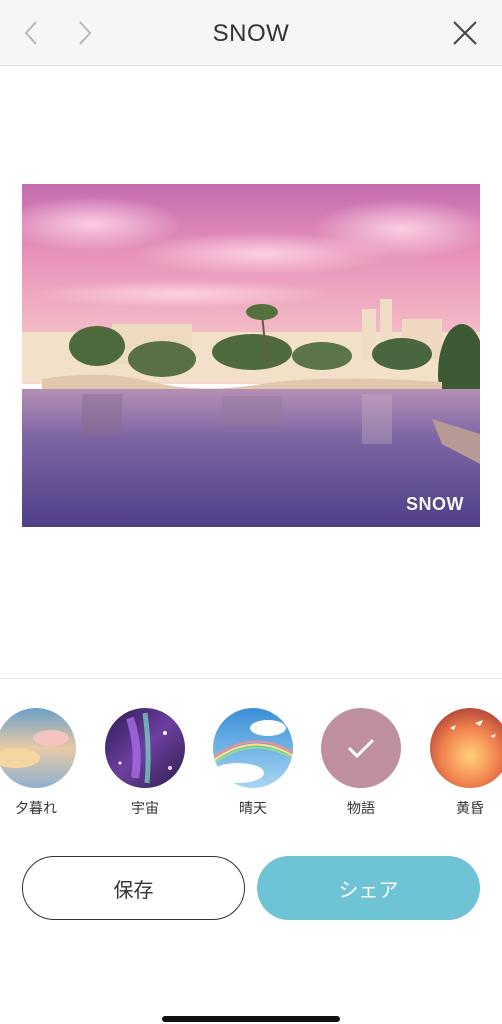 The width and height of the screenshot is (502, 1024). I want to click on filter-item-space: 宇宙, so click(145, 763).